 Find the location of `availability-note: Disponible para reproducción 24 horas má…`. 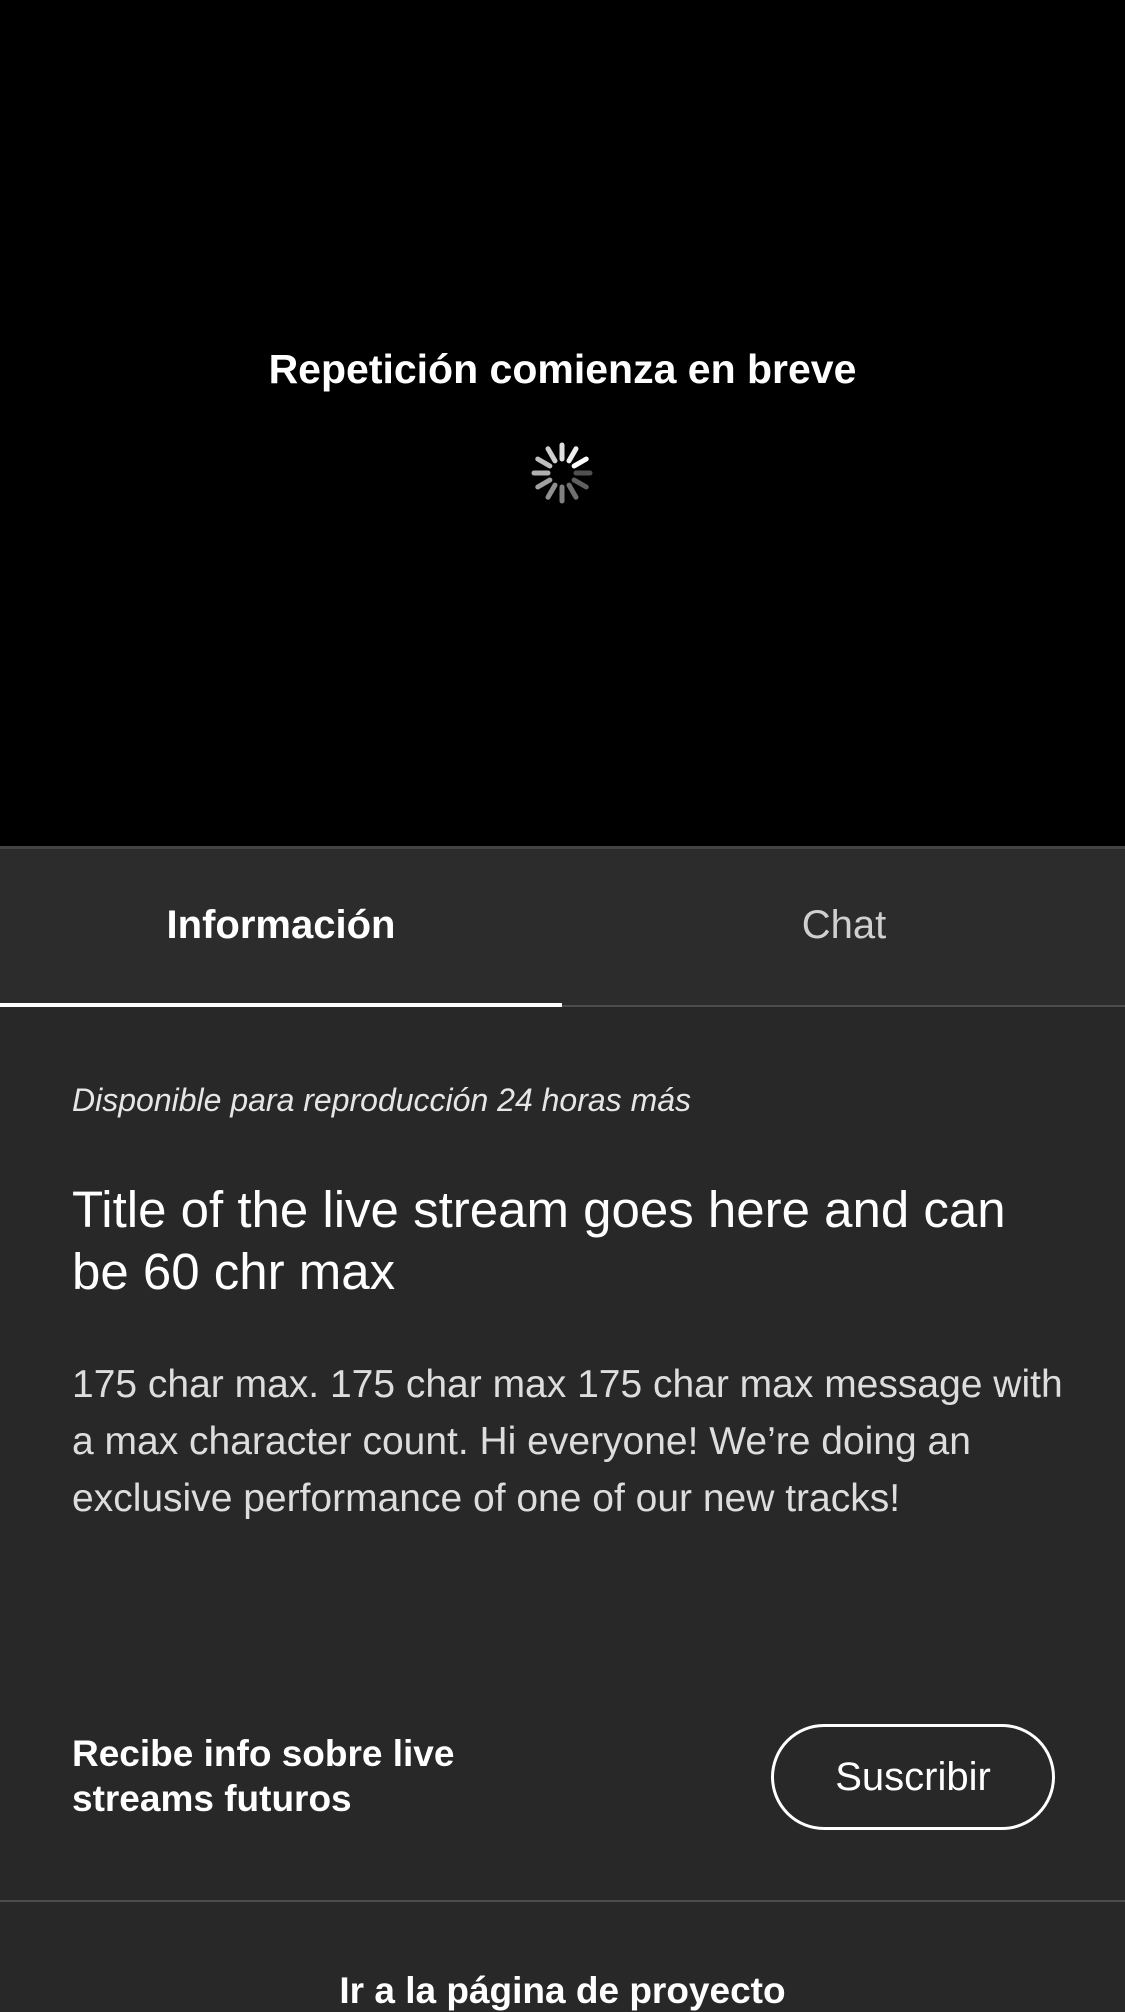

availability-note: Disponible para reproducción 24 horas má… is located at coordinates (382, 1100).